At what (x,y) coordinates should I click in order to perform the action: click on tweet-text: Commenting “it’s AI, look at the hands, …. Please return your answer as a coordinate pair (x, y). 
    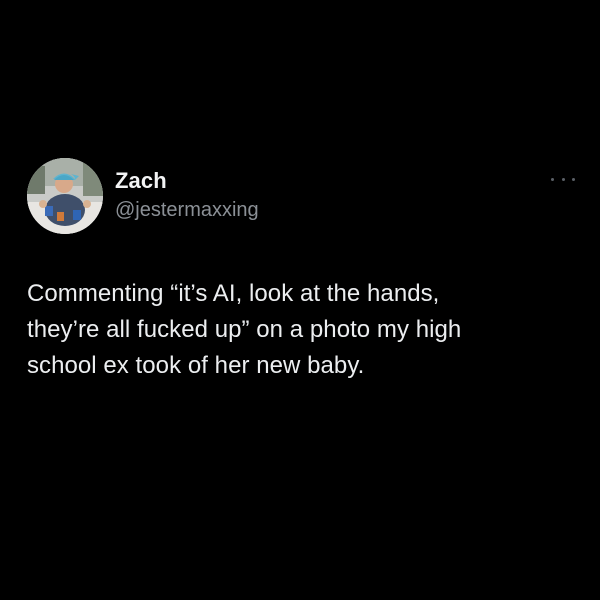
    Looking at the image, I should click on (244, 329).